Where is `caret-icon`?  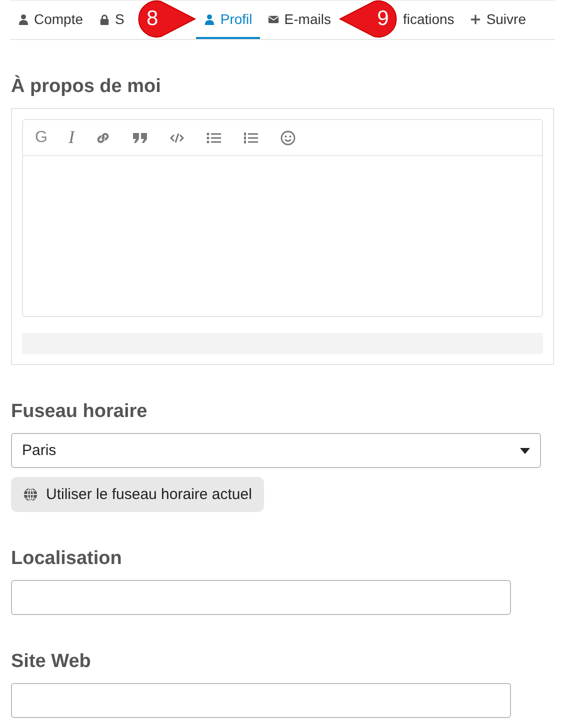 caret-icon is located at coordinates (525, 451).